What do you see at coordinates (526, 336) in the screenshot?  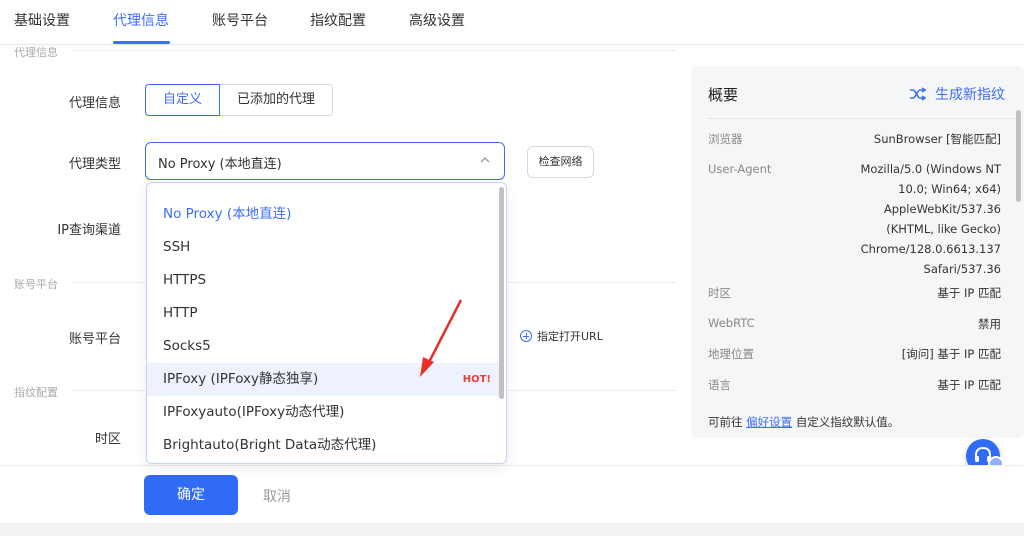 I see `plus-circle-icon` at bounding box center [526, 336].